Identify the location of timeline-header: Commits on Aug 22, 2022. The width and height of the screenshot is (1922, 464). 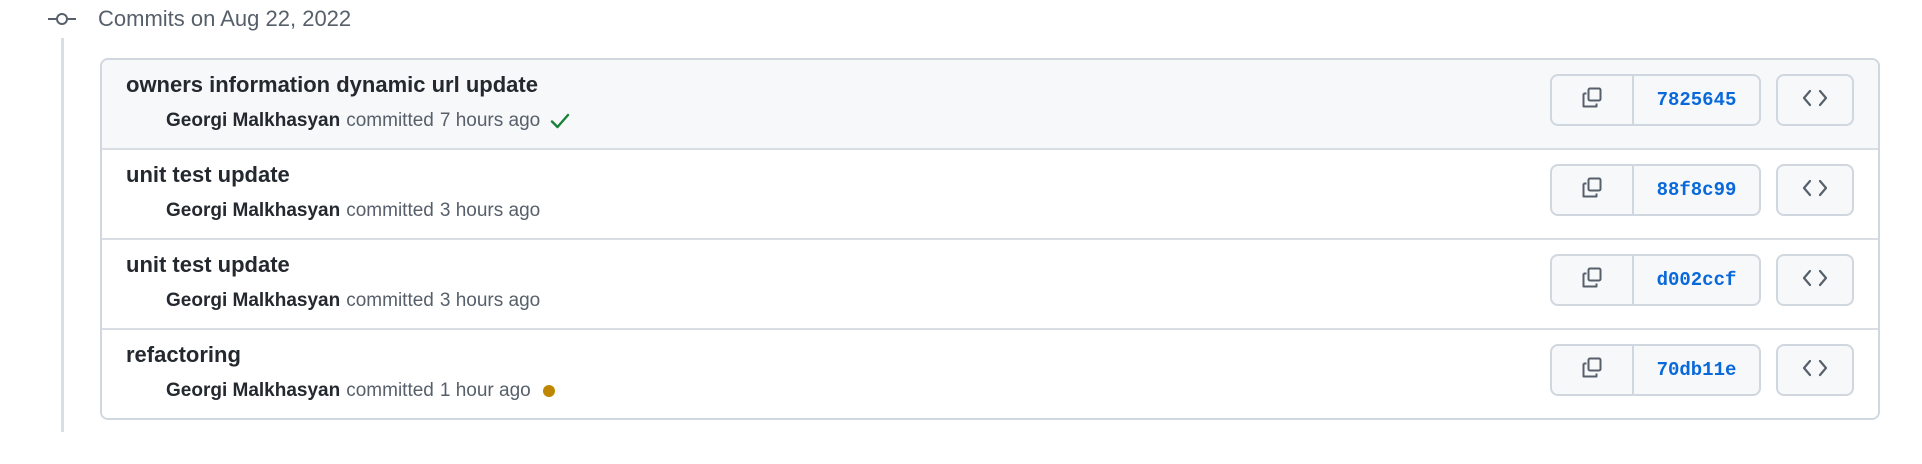
(198, 19).